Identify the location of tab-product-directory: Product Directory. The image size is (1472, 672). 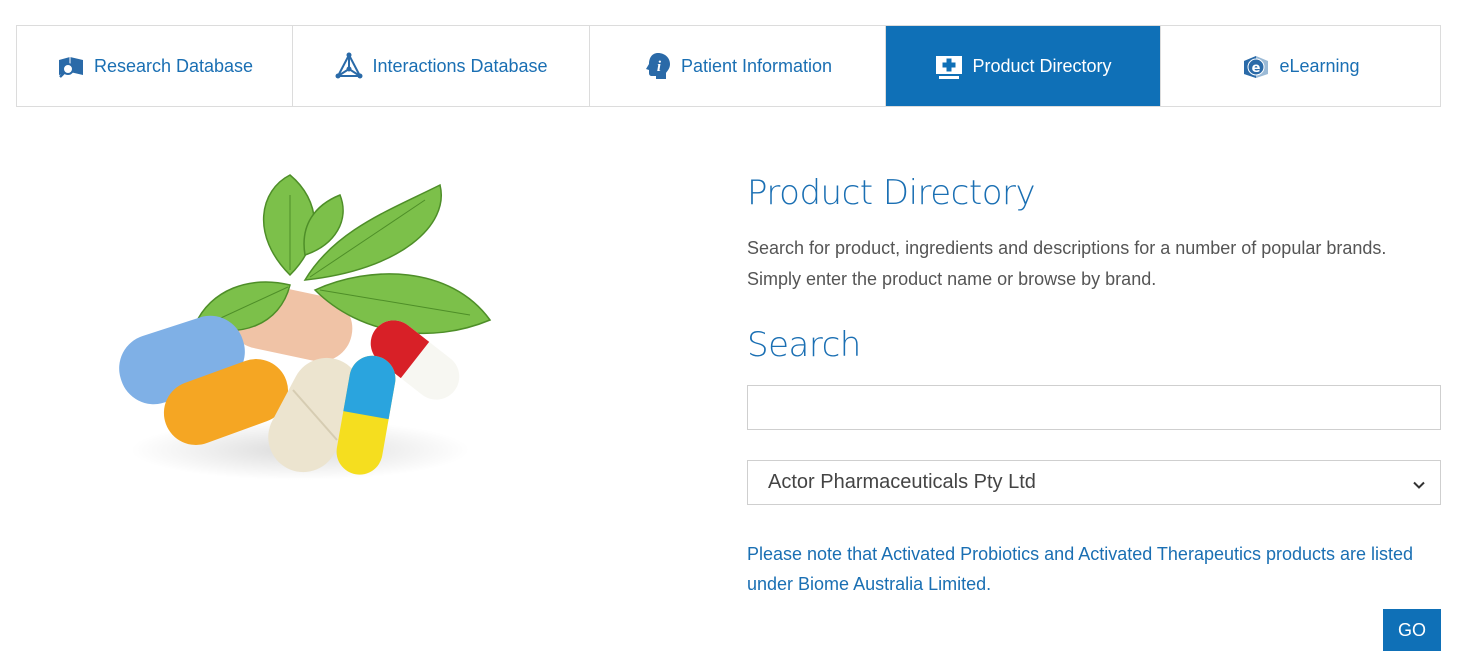
(1023, 66).